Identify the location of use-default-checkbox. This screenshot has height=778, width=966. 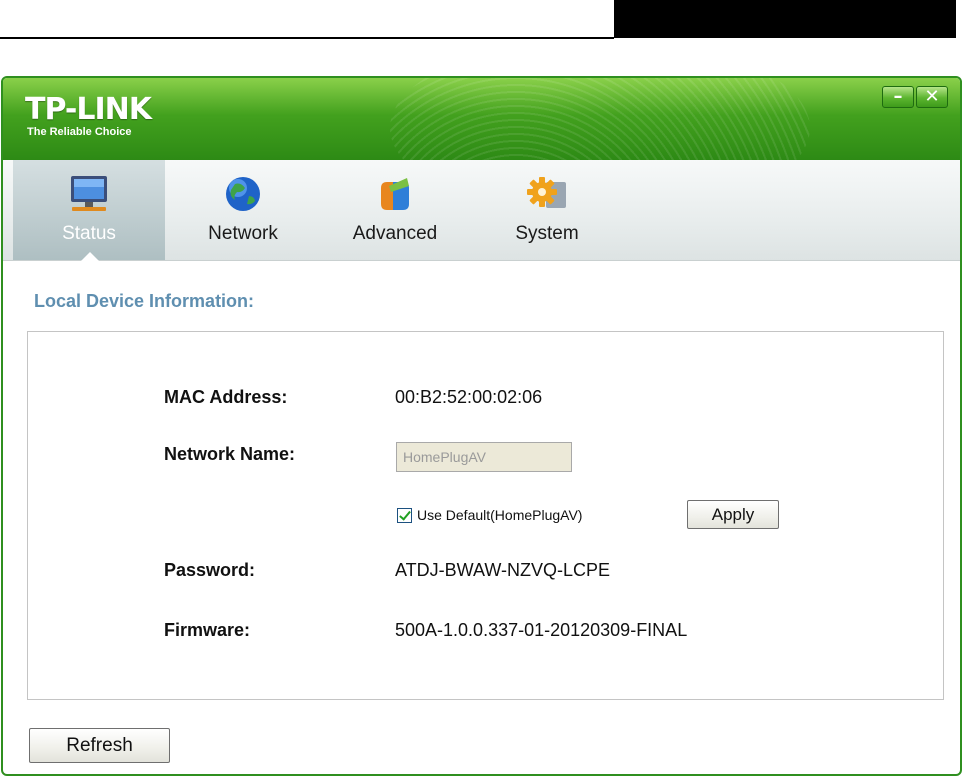
(404, 515).